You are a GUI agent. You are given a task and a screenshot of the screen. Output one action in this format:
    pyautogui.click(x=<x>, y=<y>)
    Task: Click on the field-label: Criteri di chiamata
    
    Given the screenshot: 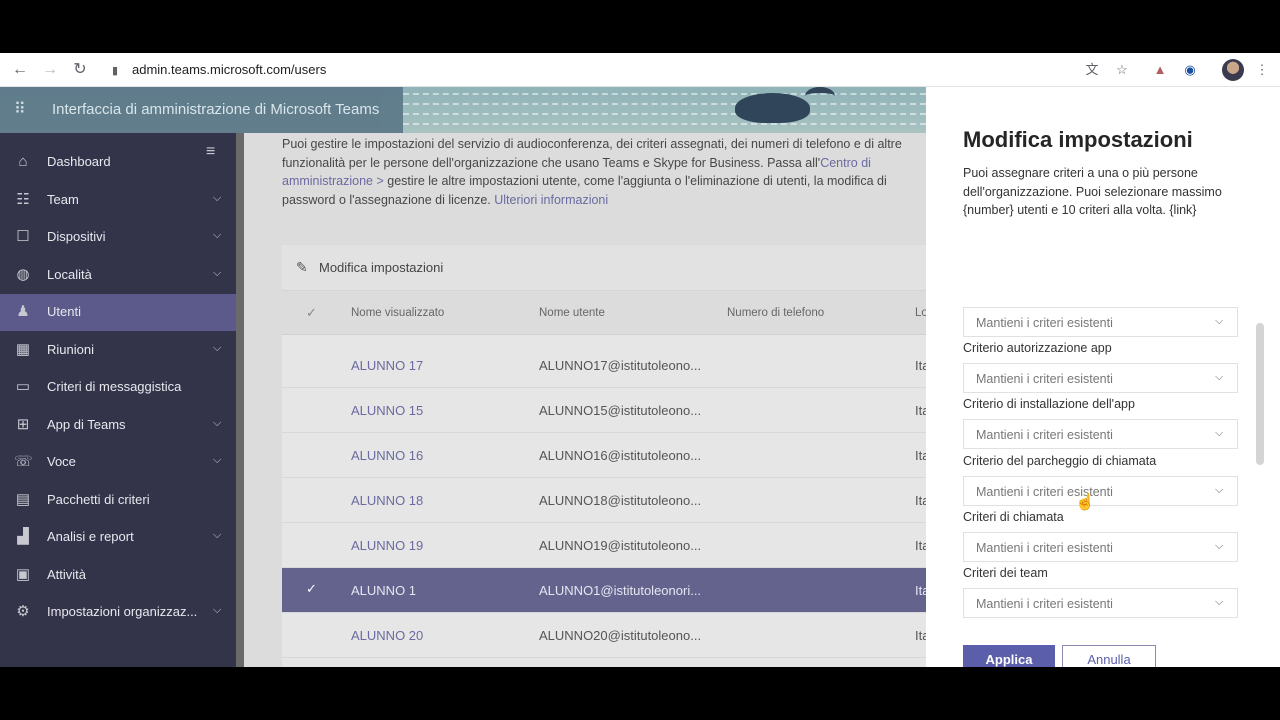 What is the action you would take?
    pyautogui.click(x=1013, y=517)
    